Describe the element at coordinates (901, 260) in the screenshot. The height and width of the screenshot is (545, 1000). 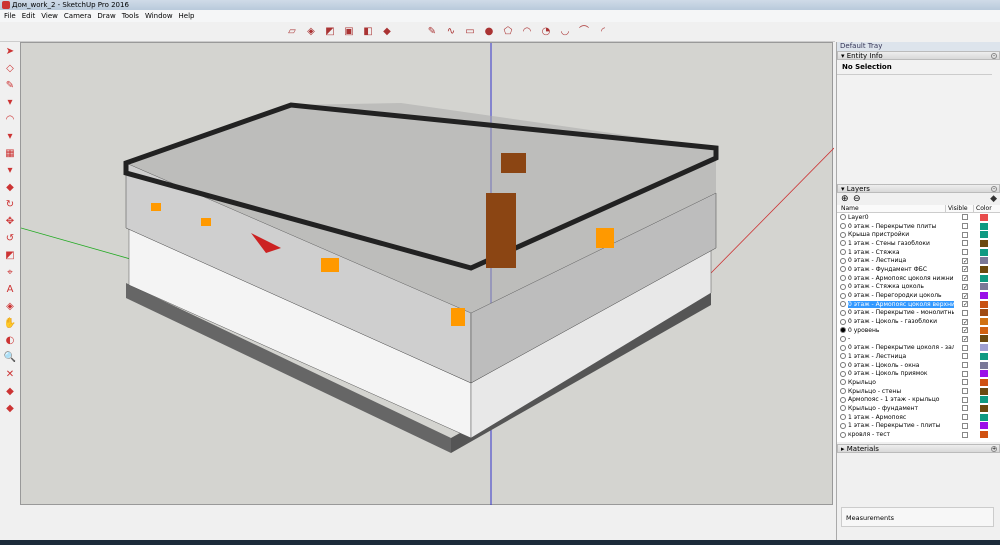
I see `layer-name: 0 этаж - Лестница` at that location.